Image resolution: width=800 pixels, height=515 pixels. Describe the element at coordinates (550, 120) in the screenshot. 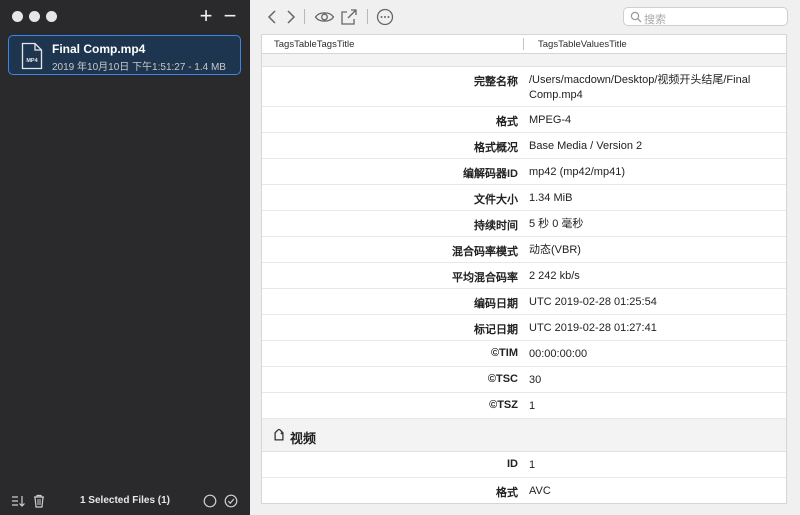

I see `tag-value: MPEG-4` at that location.